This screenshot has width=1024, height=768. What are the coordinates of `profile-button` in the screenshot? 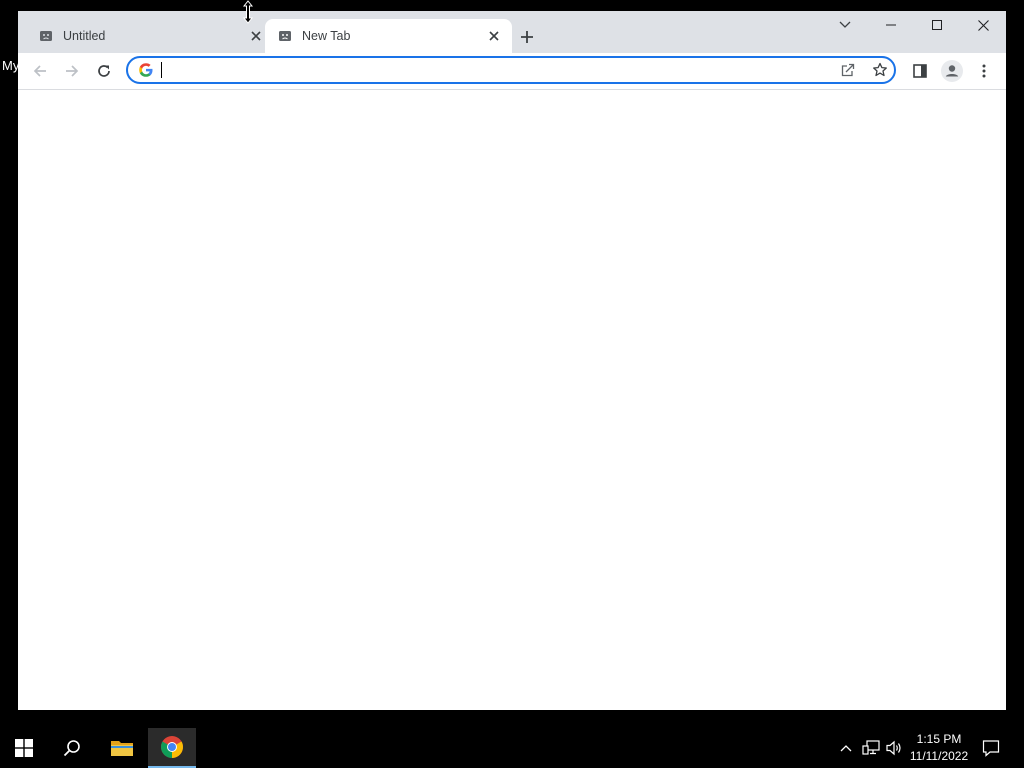 It's located at (952, 71).